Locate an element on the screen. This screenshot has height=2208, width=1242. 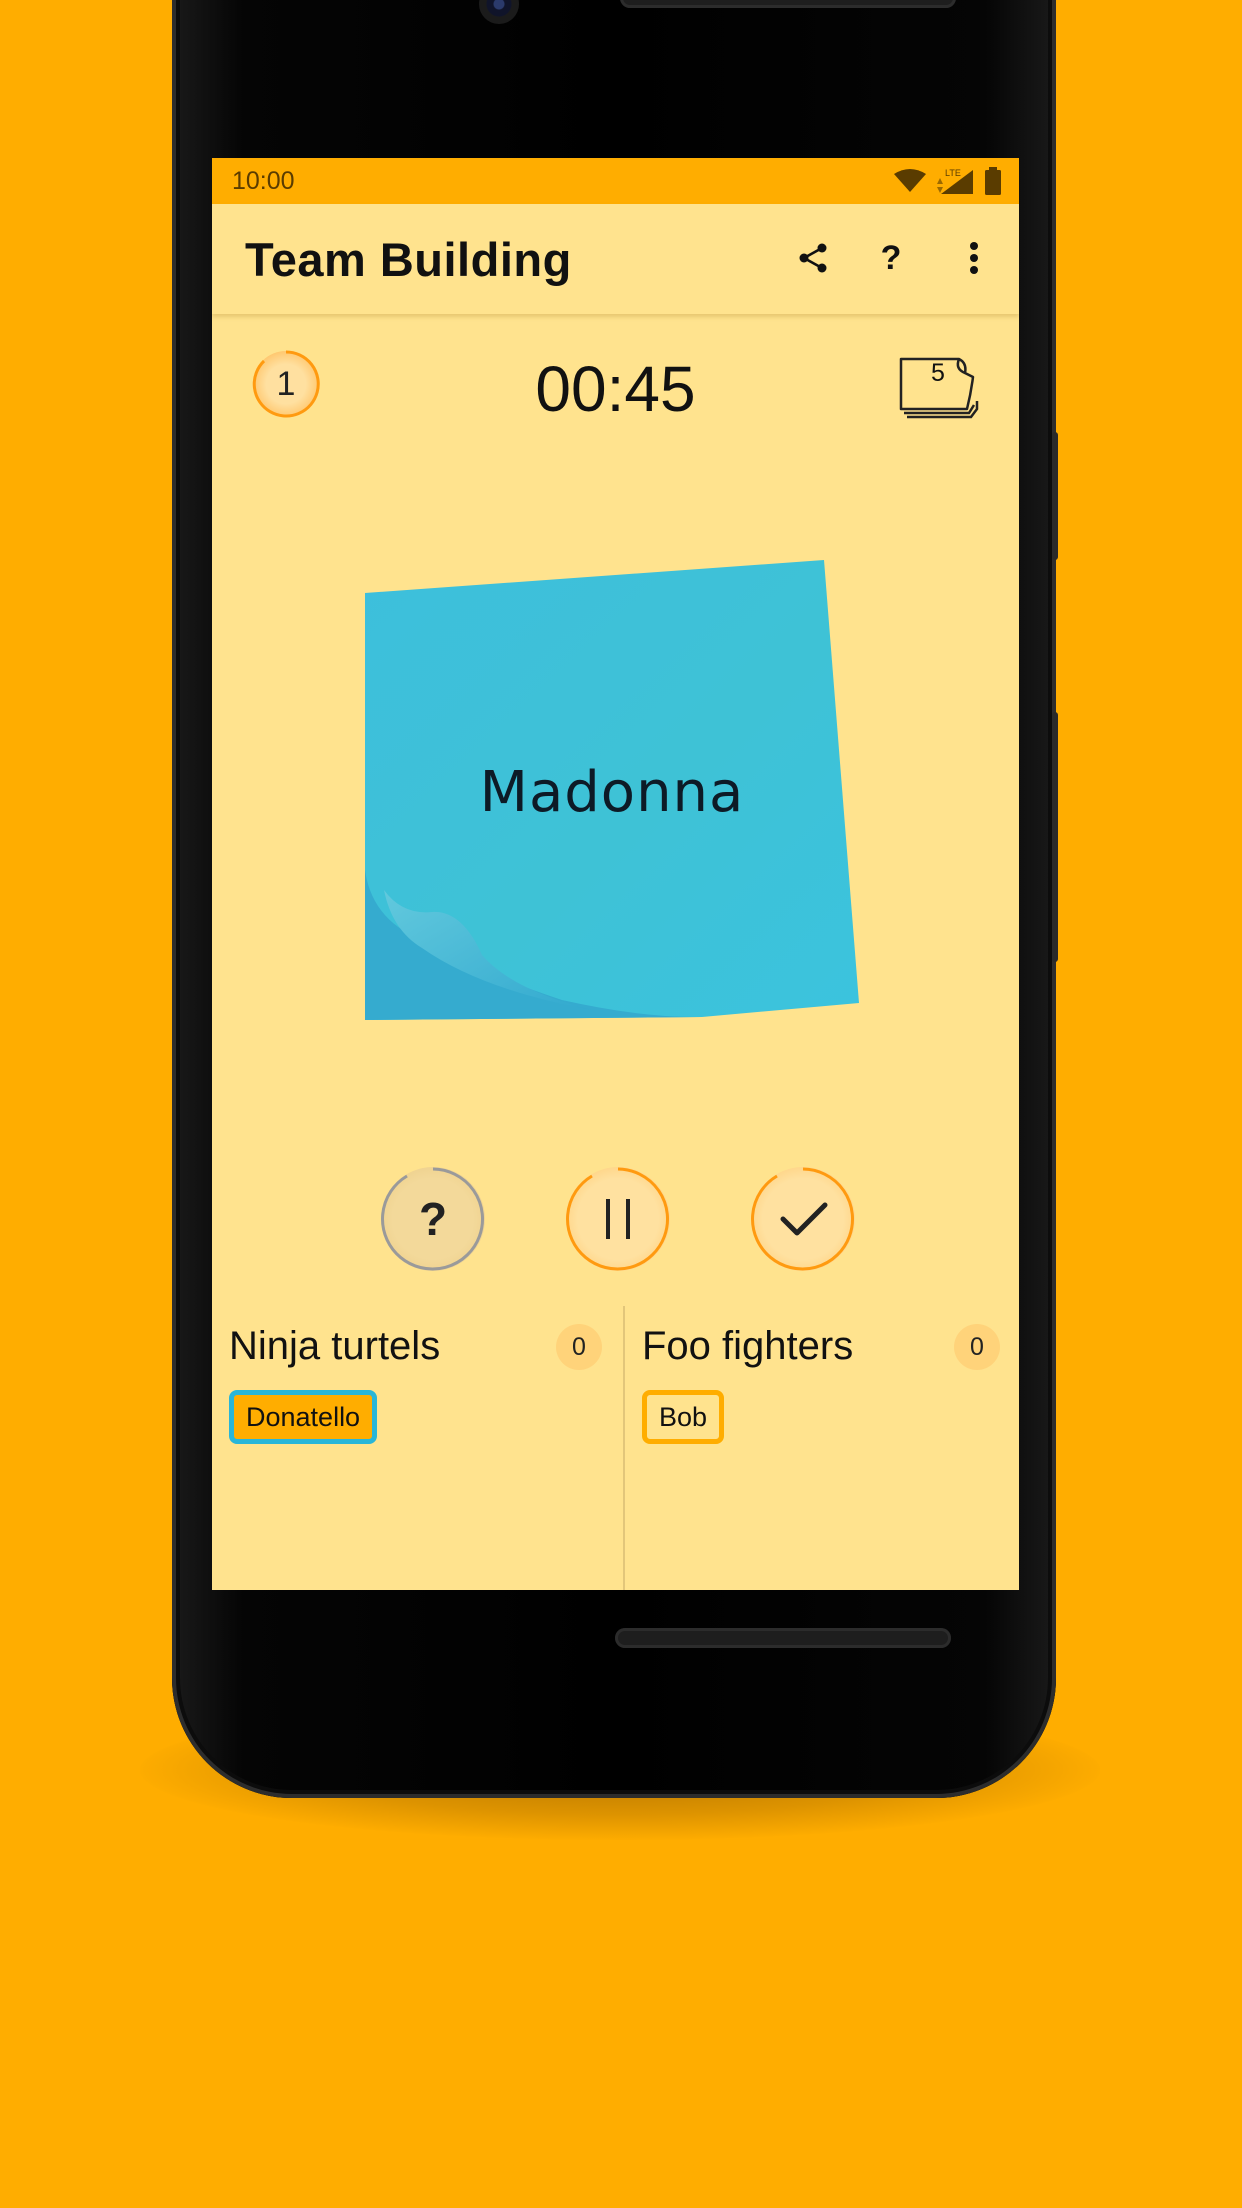
cards-remaining: 5 is located at coordinates (938, 388).